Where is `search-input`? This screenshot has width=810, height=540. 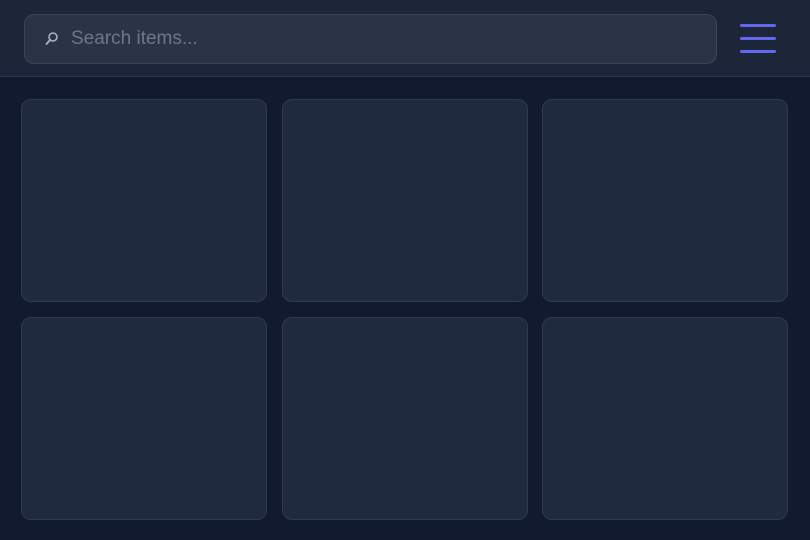
search-input is located at coordinates (386, 39).